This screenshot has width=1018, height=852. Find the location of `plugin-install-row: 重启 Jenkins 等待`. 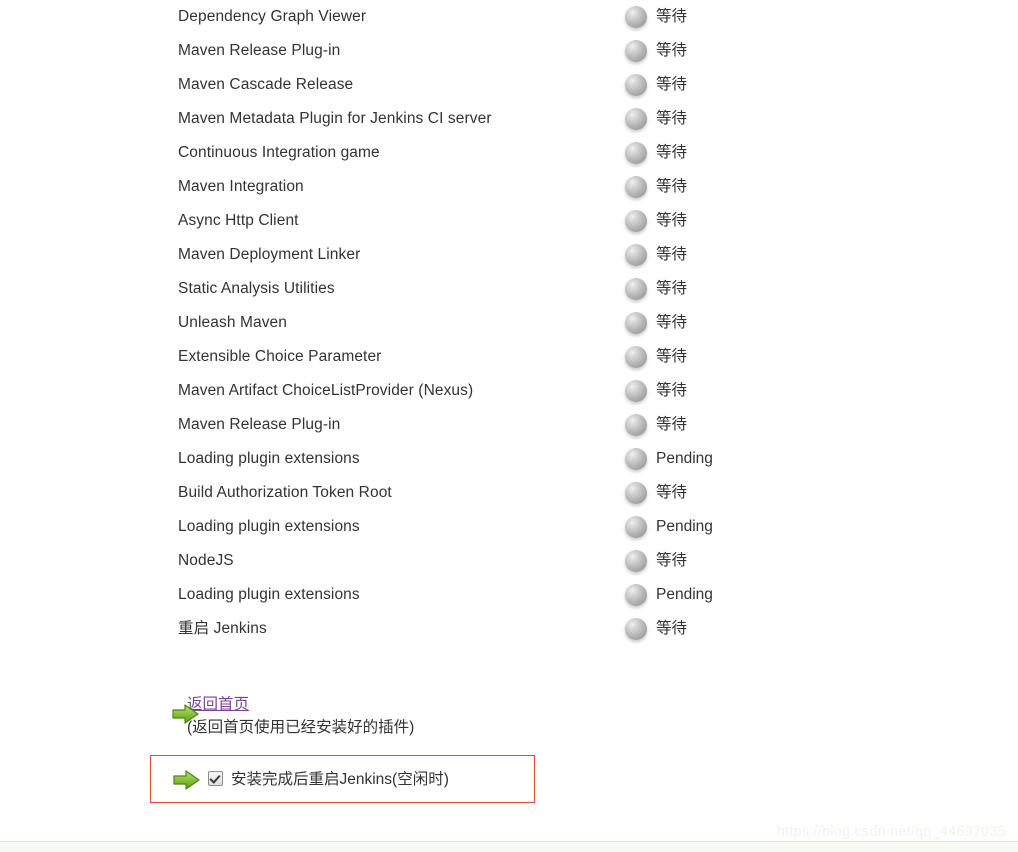

plugin-install-row: 重启 Jenkins 等待 is located at coordinates (528, 629).